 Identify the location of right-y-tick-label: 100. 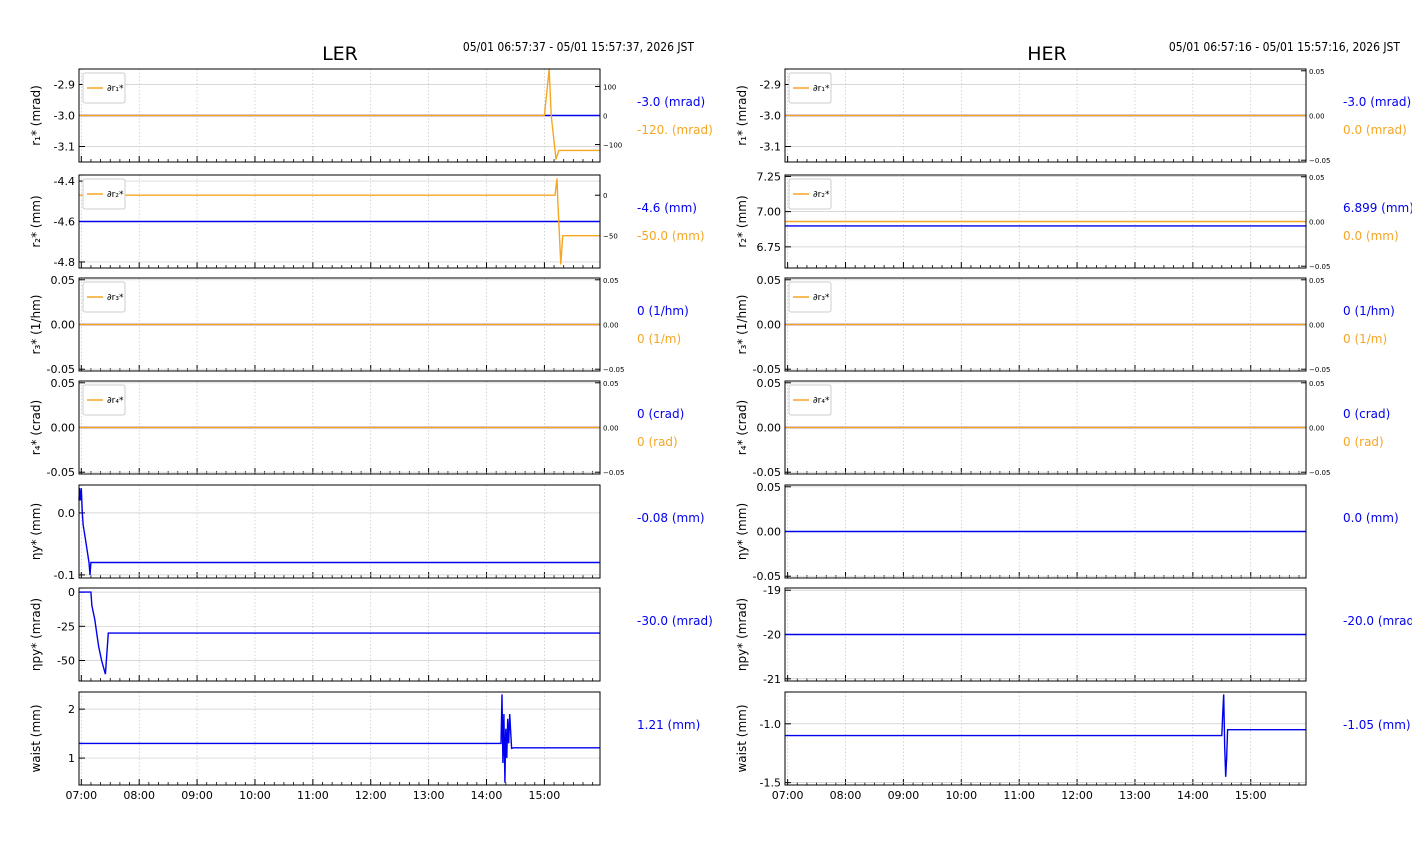
(609, 87).